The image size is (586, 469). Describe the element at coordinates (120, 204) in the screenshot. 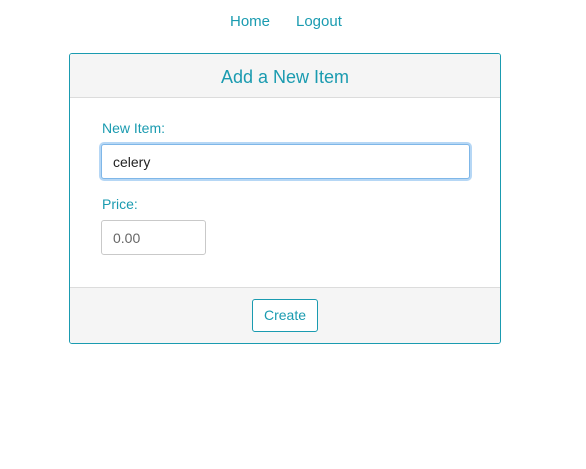

I see `price-label: Price:` at that location.